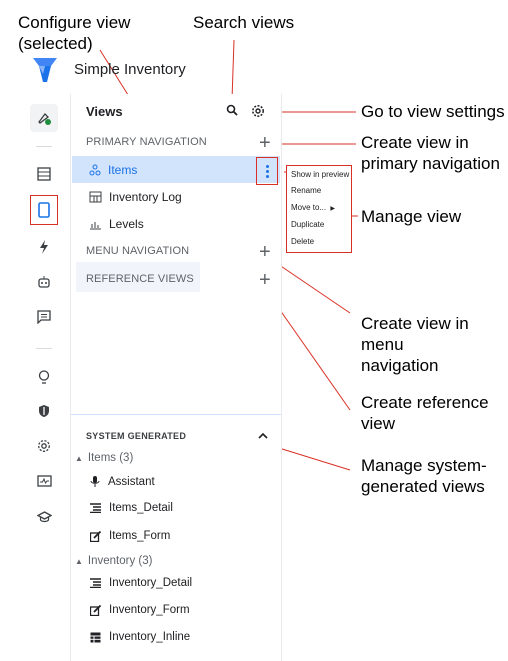 The width and height of the screenshot is (508, 661). I want to click on graduation-cap-icon, so click(44, 517).